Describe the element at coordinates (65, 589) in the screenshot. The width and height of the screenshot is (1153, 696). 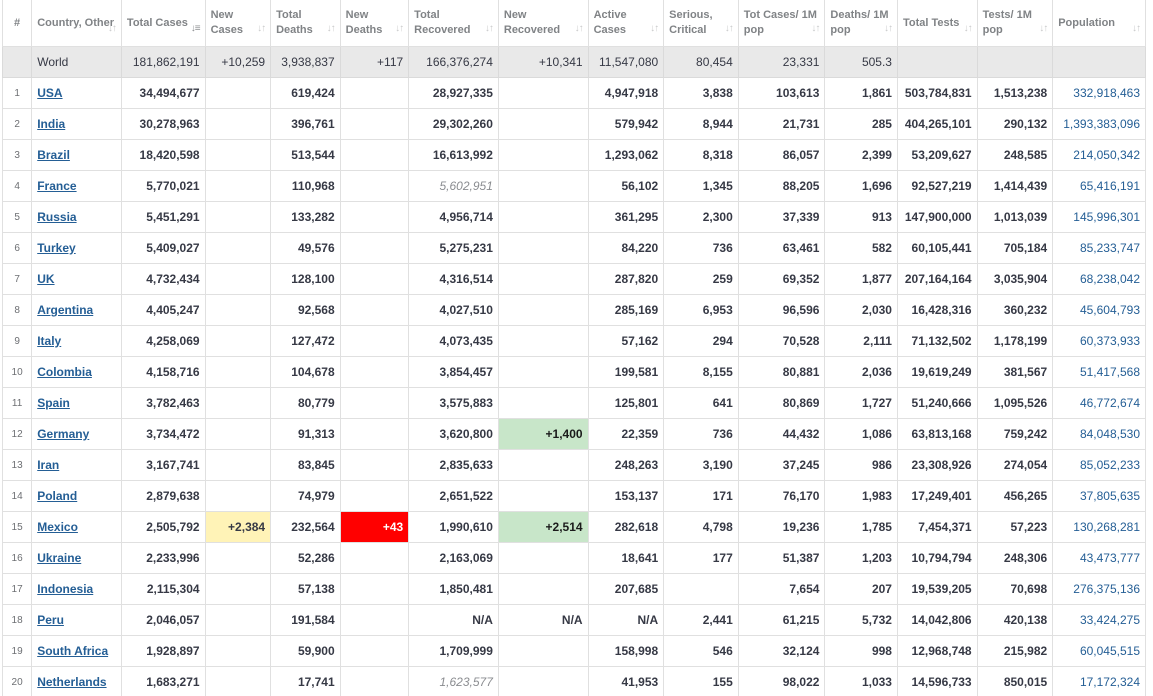
I see `country-link: Indonesia` at that location.